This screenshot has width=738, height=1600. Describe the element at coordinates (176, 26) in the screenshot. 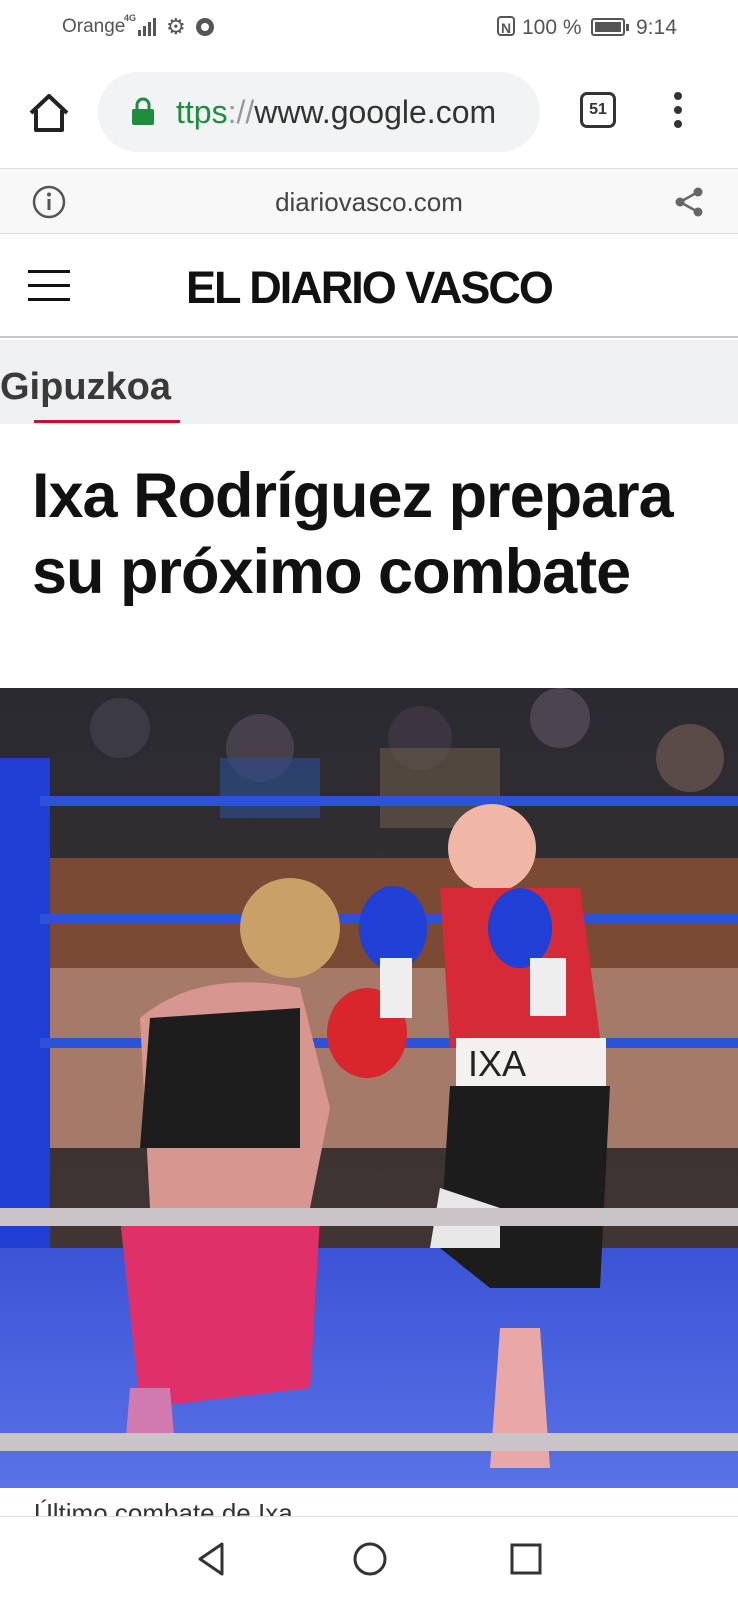

I see `settings-gear-icon: ⚙` at that location.